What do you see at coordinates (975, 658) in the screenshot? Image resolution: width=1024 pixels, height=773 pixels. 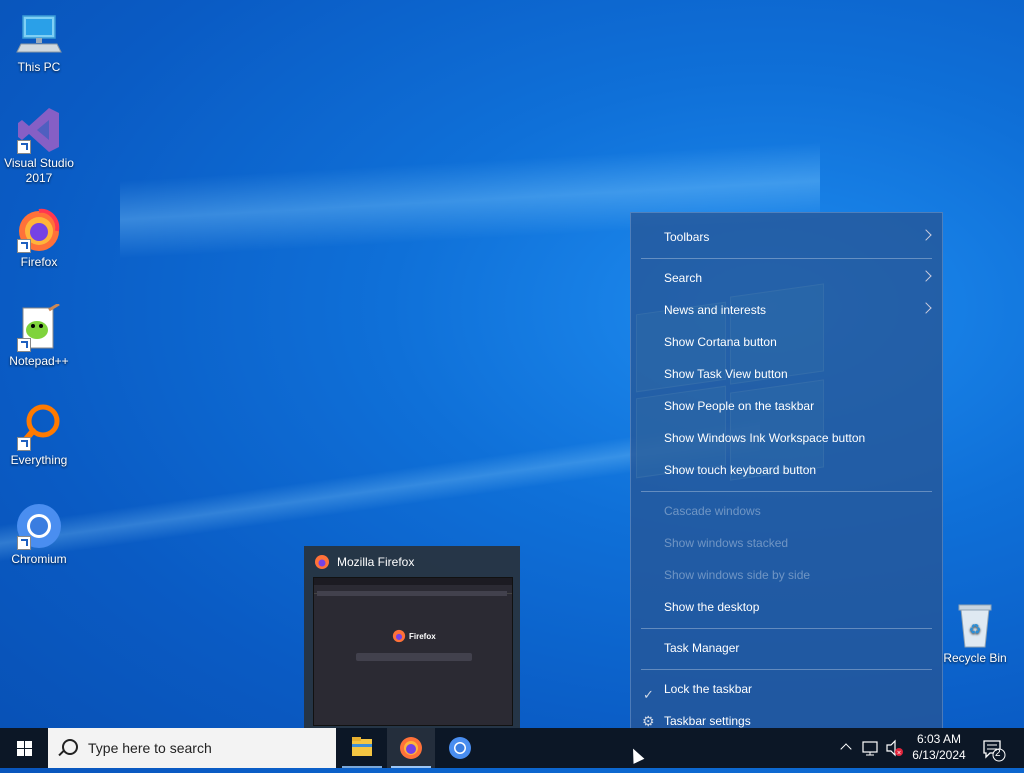 I see `desktop-icon-label: Recycle Bin` at bounding box center [975, 658].